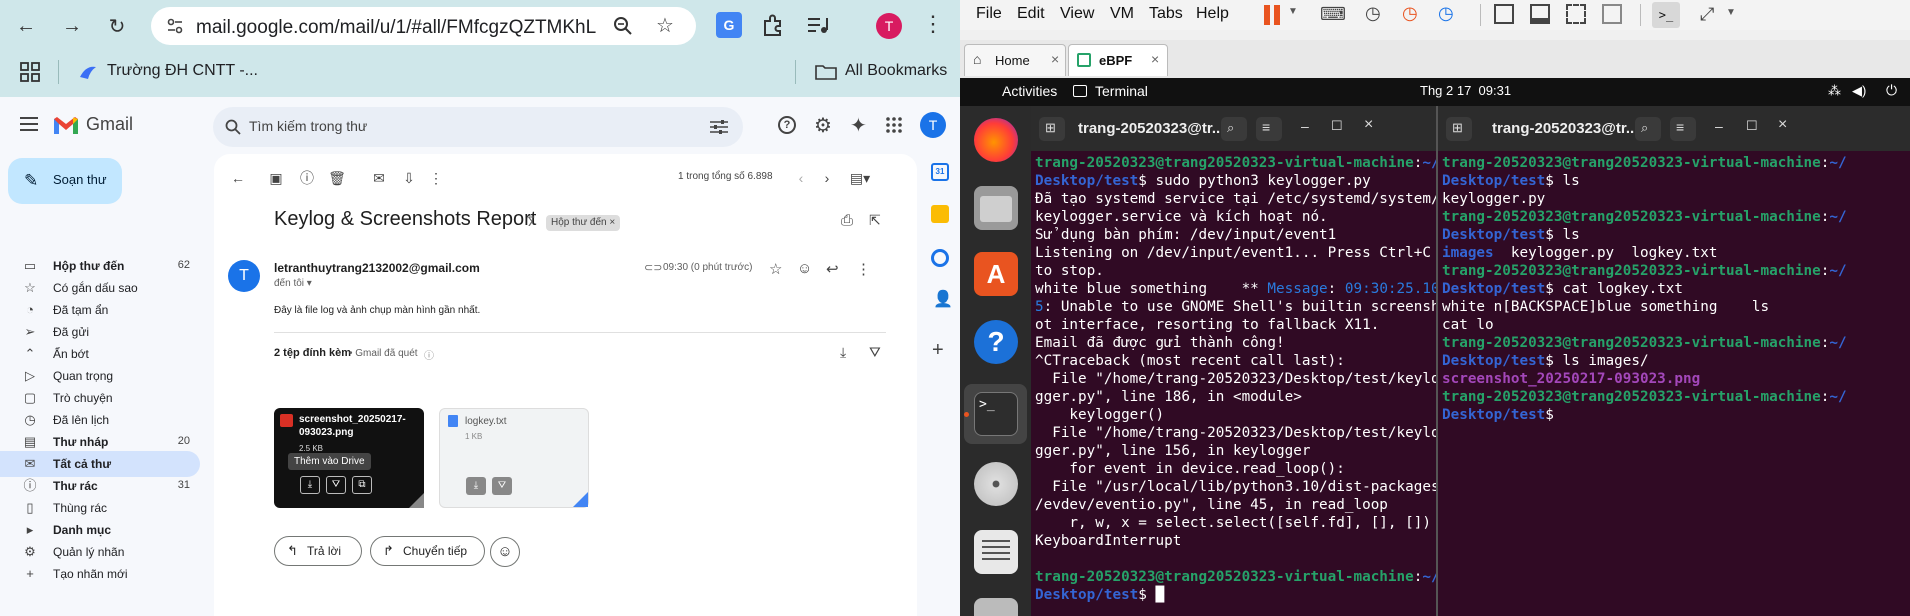 This screenshot has height=616, width=1910. Describe the element at coordinates (938, 350) in the screenshot. I see `get-addons-icon: +` at that location.